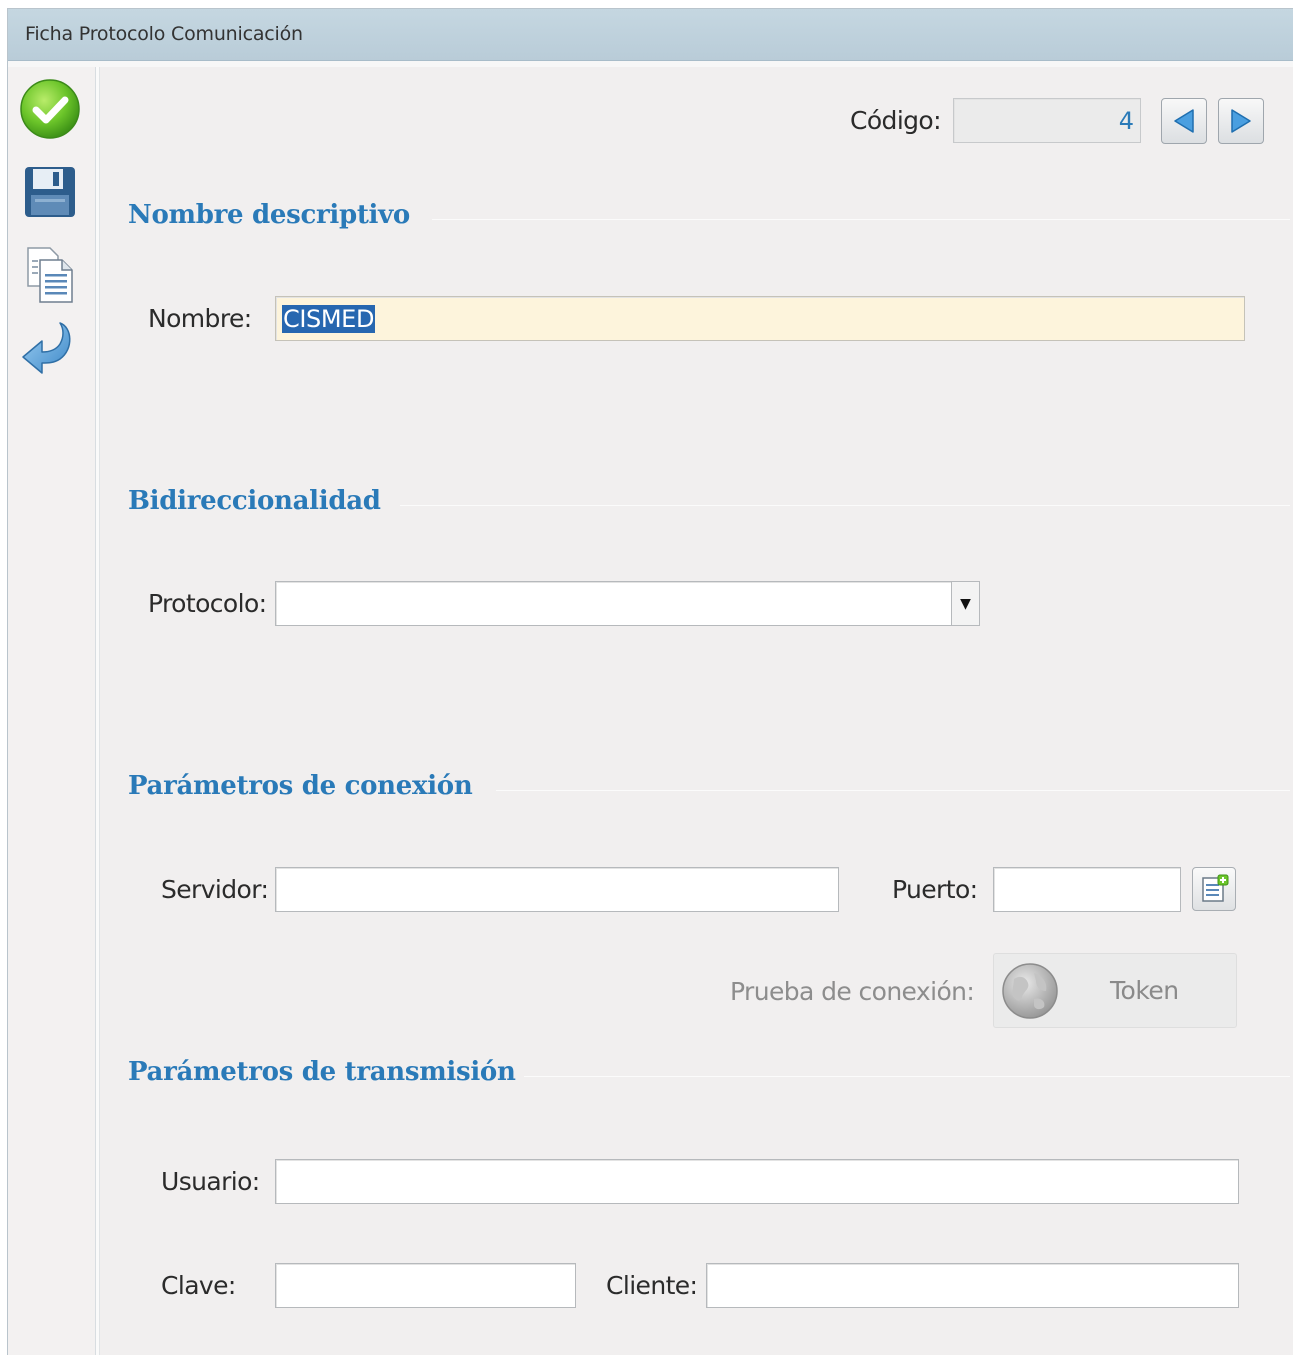 Image resolution: width=1293 pixels, height=1355 pixels. Describe the element at coordinates (1047, 120) in the screenshot. I see `codigo-field: 4` at that location.